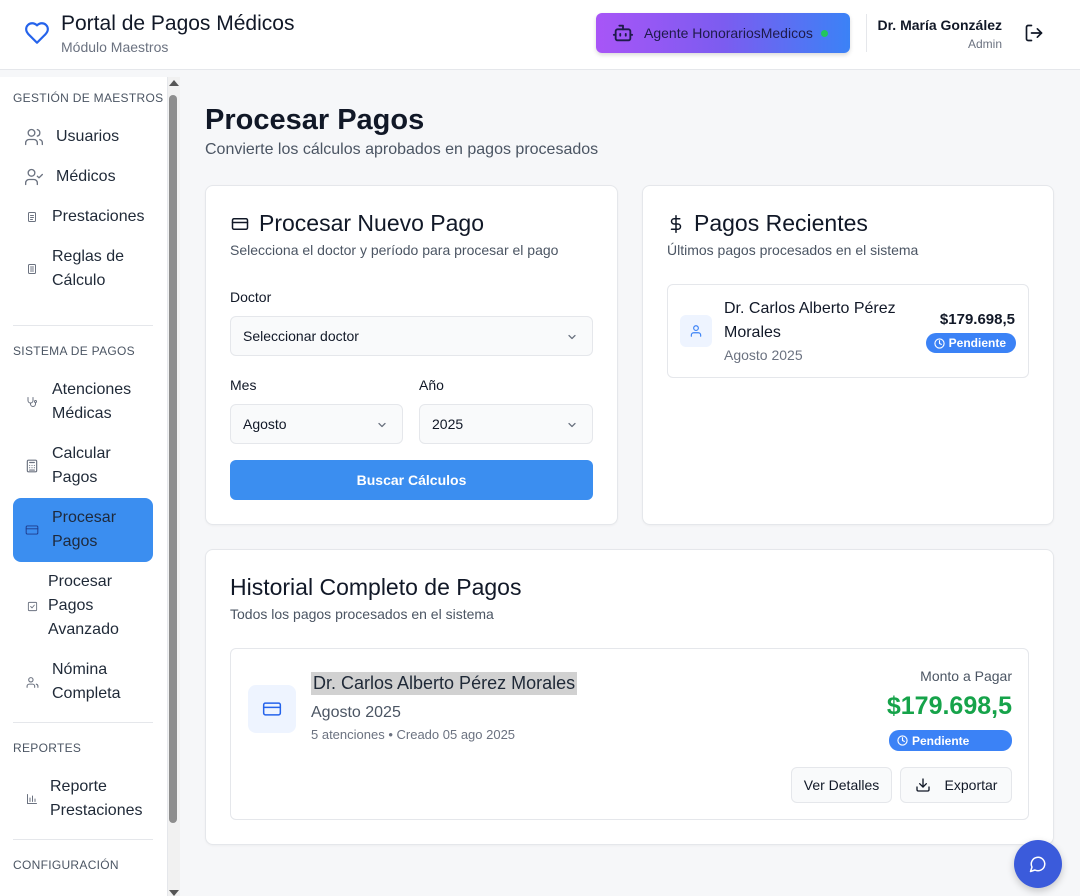  I want to click on heart-icon, so click(37, 33).